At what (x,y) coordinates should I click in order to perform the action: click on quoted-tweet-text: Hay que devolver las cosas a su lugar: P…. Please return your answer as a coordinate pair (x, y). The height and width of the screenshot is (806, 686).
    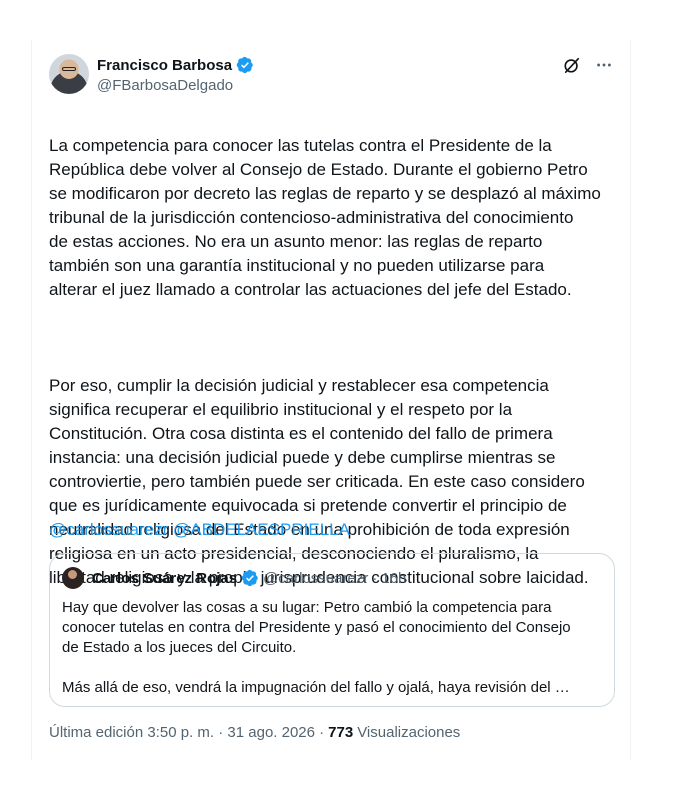
    Looking at the image, I should click on (316, 647).